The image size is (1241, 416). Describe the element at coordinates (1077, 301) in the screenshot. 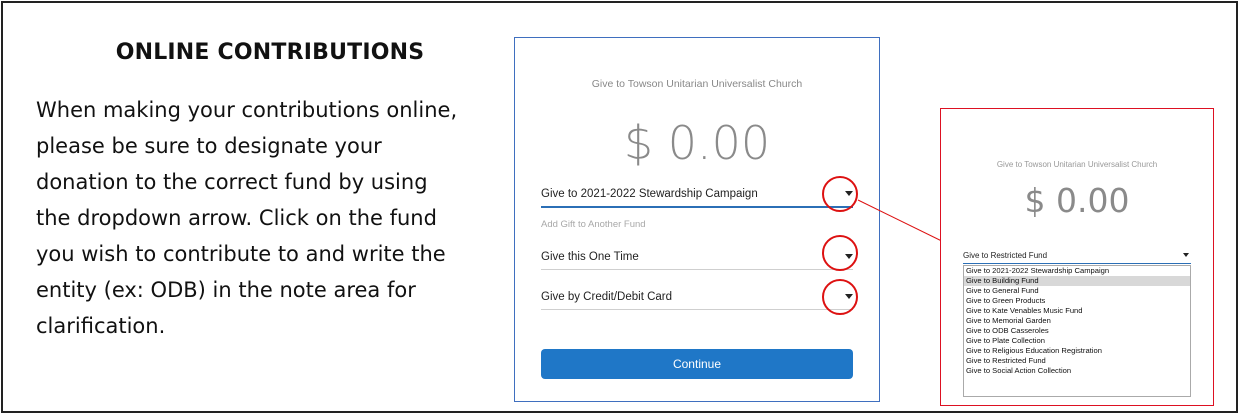

I see `fund-option: Give to Green Products` at that location.